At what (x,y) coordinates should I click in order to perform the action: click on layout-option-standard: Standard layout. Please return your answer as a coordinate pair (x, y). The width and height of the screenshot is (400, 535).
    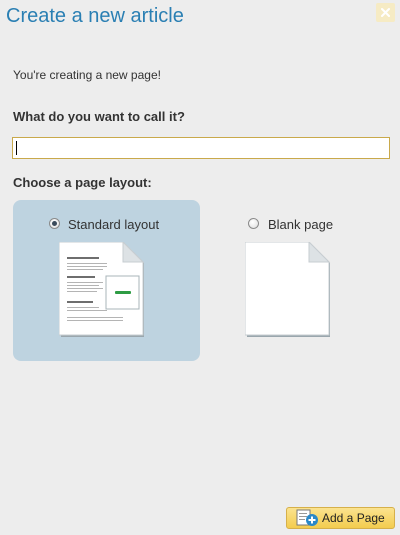
    Looking at the image, I should click on (106, 280).